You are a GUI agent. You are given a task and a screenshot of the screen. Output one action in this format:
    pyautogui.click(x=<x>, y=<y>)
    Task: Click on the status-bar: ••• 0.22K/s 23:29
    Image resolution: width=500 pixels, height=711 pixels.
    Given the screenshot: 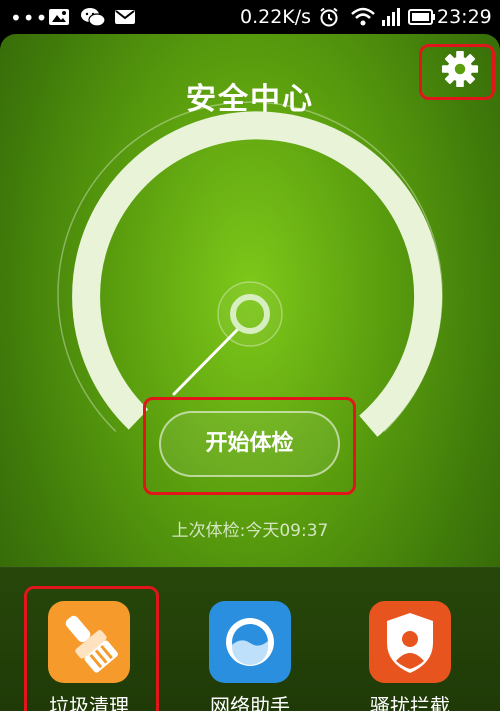 What is the action you would take?
    pyautogui.click(x=250, y=17)
    